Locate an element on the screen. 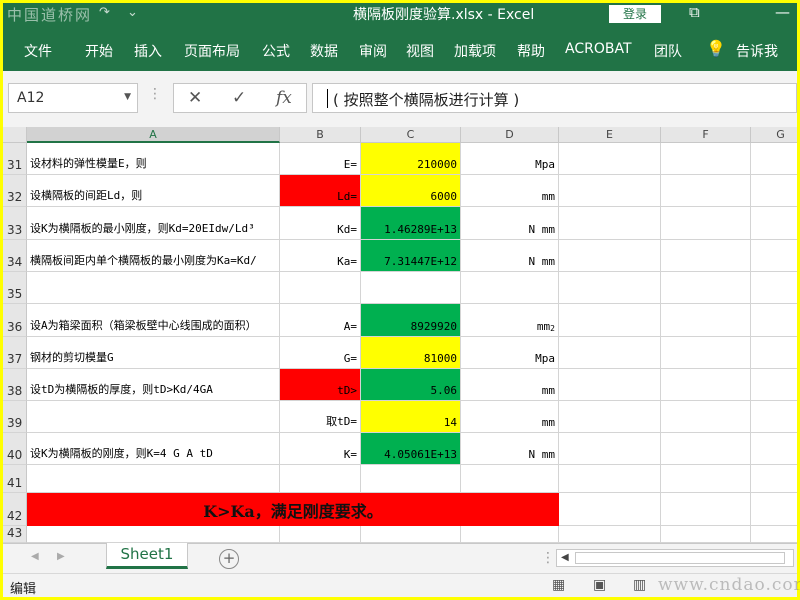 This screenshot has width=800, height=600. cell-a39 is located at coordinates (153, 417).